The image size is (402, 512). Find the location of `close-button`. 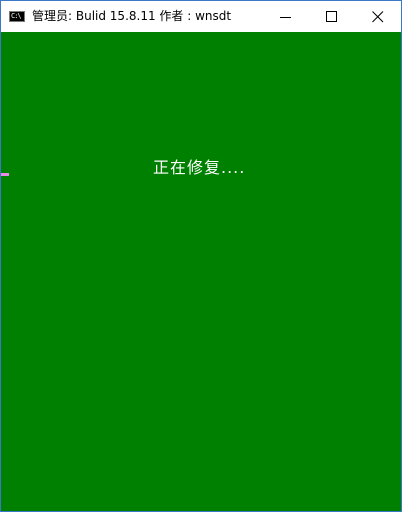

close-button is located at coordinates (378, 16).